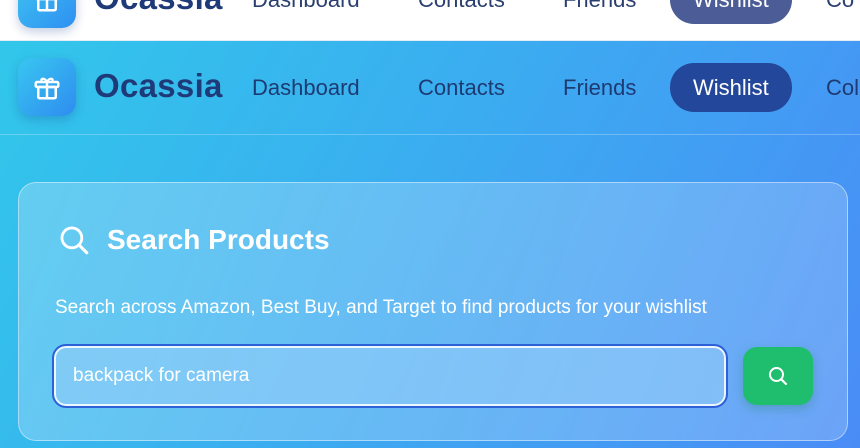  What do you see at coordinates (599, 87) in the screenshot?
I see `nav-friends: Friends` at bounding box center [599, 87].